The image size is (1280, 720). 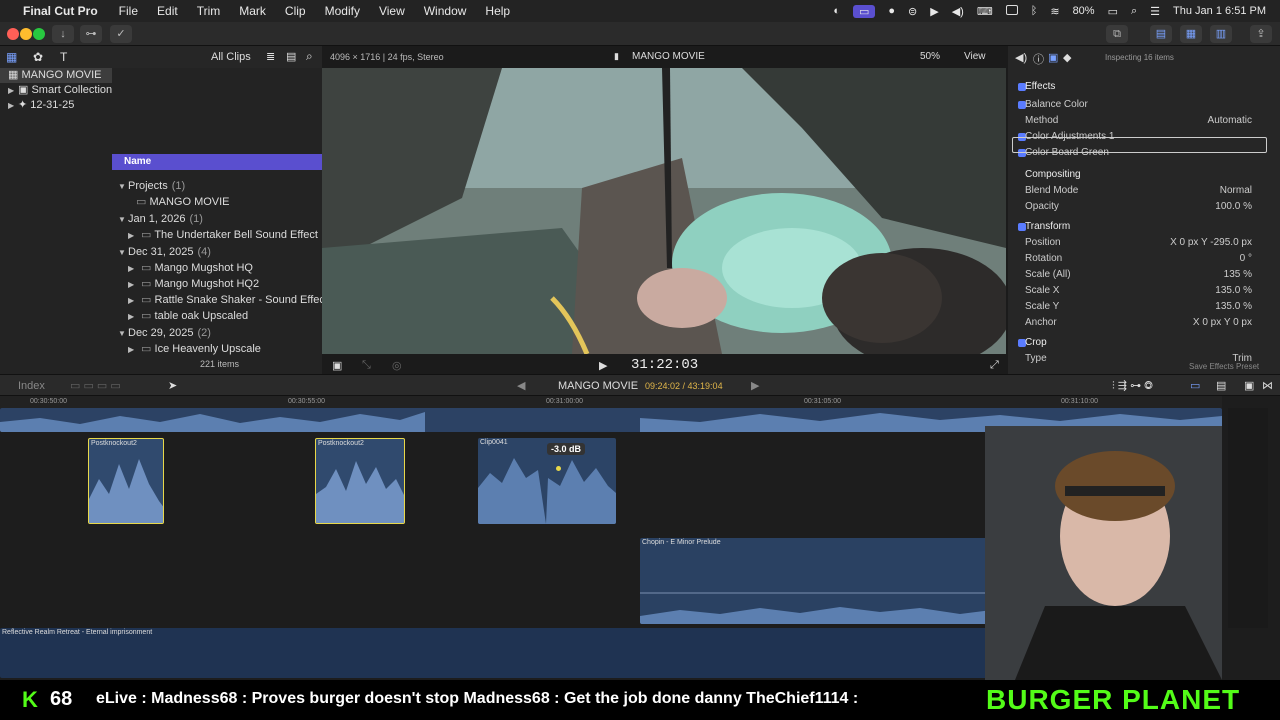 I want to click on transitions-icon: ⋈, so click(x=1267, y=385).